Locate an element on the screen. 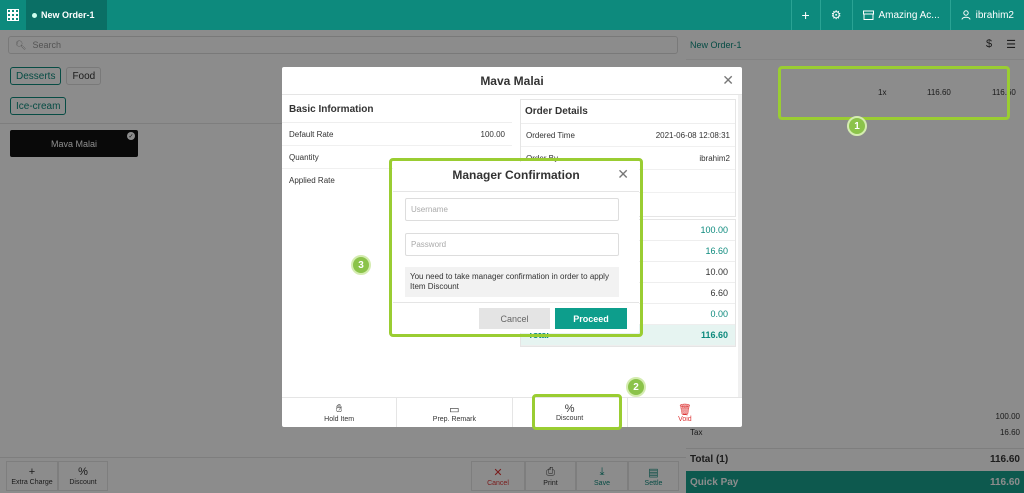 The width and height of the screenshot is (1024, 493). default-rate-row: Default Rate 100.00 is located at coordinates (397, 134).